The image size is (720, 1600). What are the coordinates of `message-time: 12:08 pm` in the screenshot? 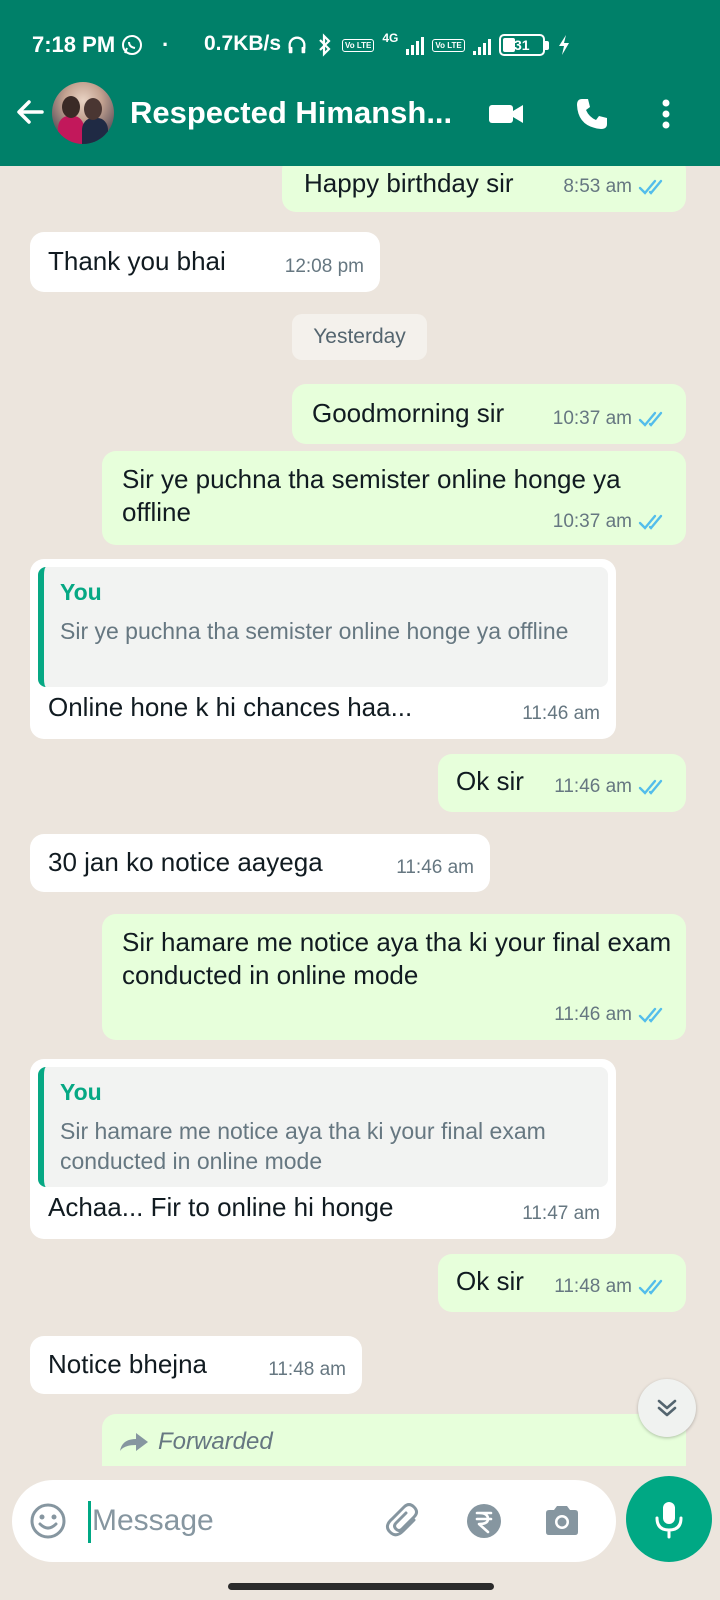 It's located at (324, 266).